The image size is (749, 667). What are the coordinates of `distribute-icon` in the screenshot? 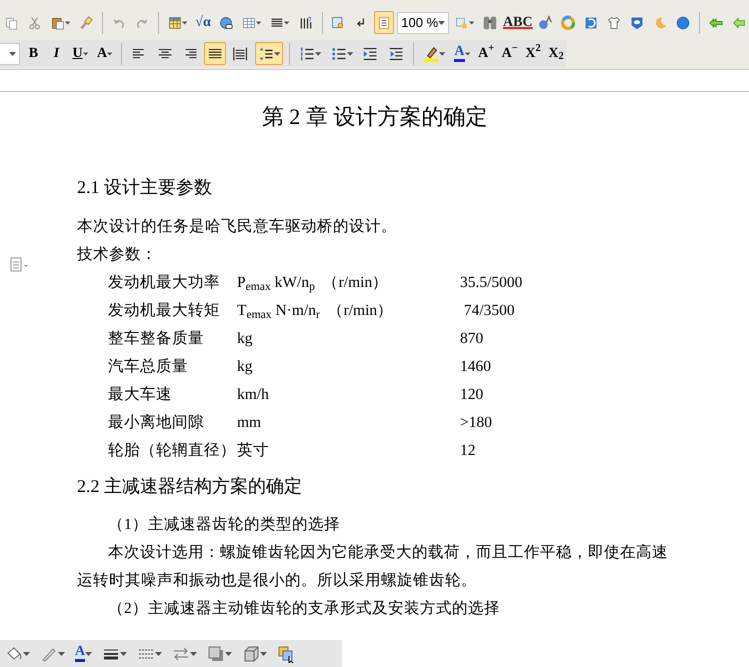 It's located at (240, 53).